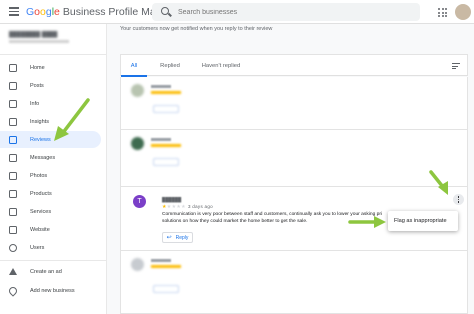 The width and height of the screenshot is (474, 314). Describe the element at coordinates (13, 103) in the screenshot. I see `store-icon` at that location.